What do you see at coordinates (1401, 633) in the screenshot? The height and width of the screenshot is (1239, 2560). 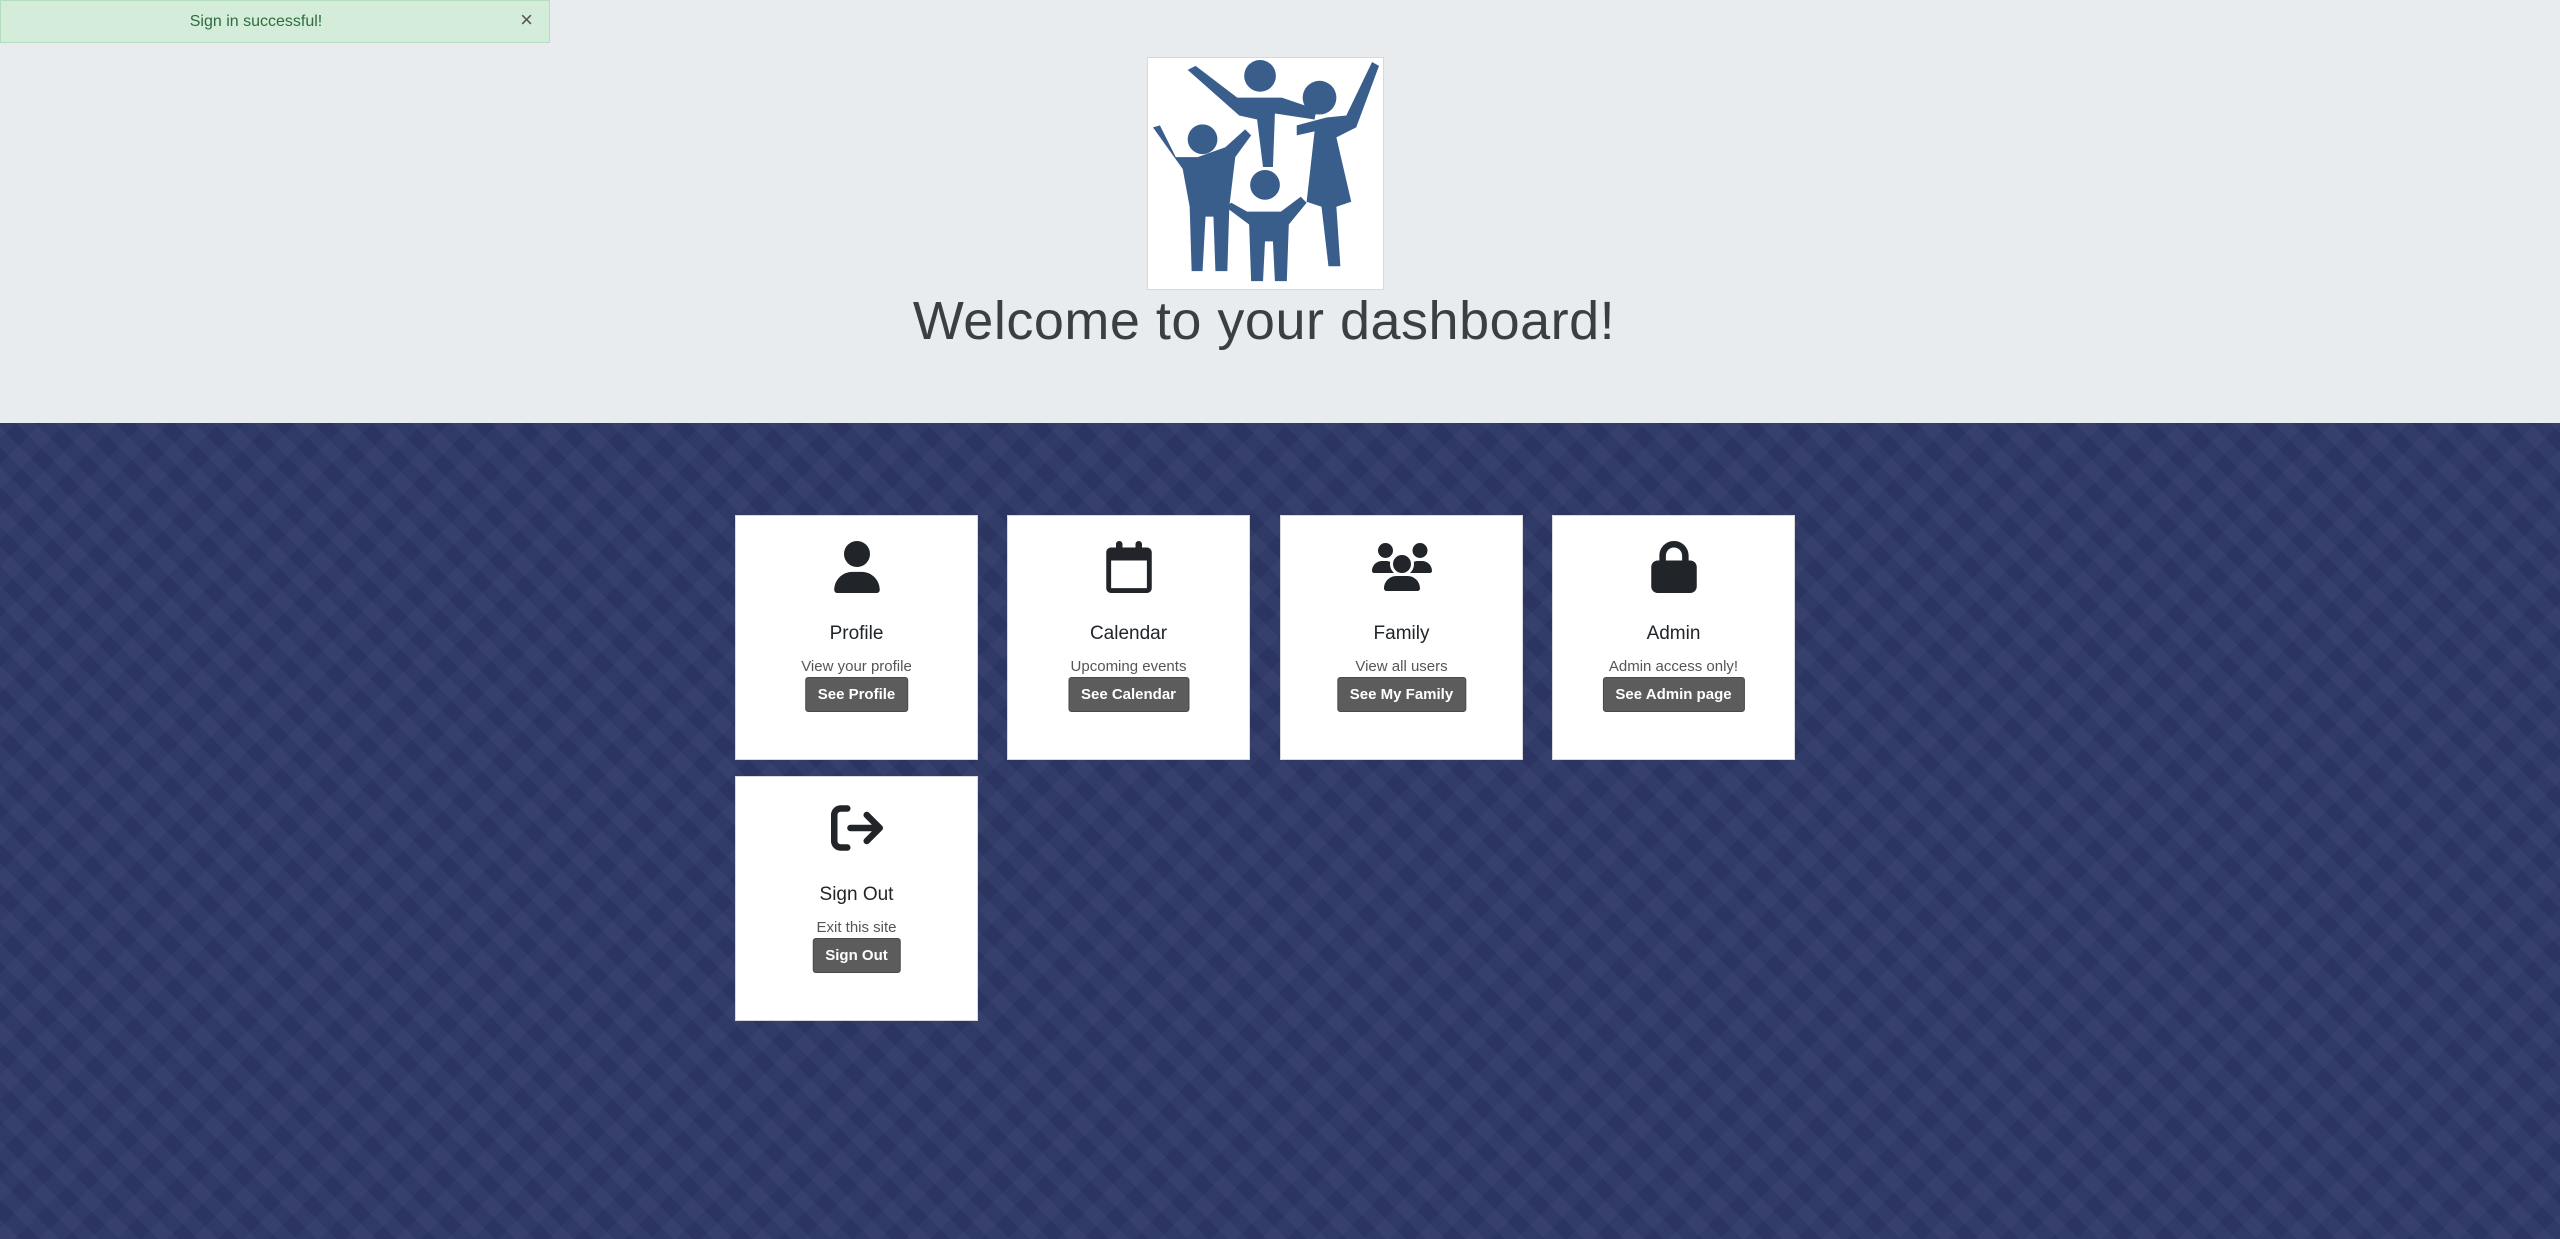 I see `card-title: Family` at bounding box center [1401, 633].